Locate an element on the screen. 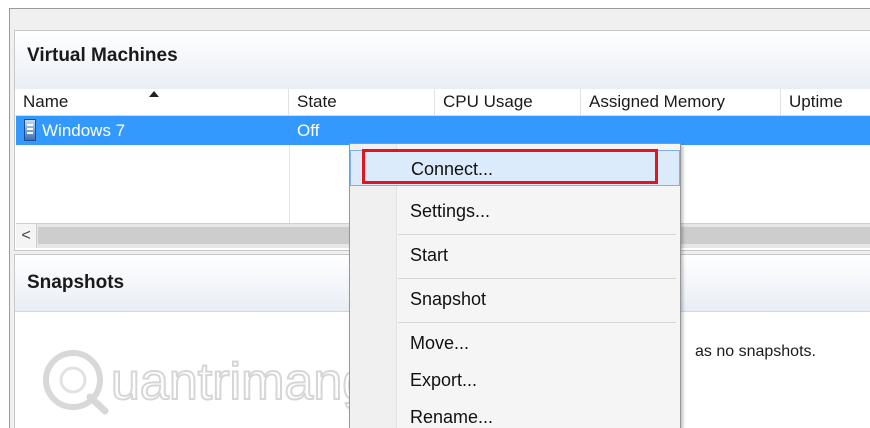 The width and height of the screenshot is (870, 428). column-header-cpu-usage: CPU Usage is located at coordinates (508, 102).